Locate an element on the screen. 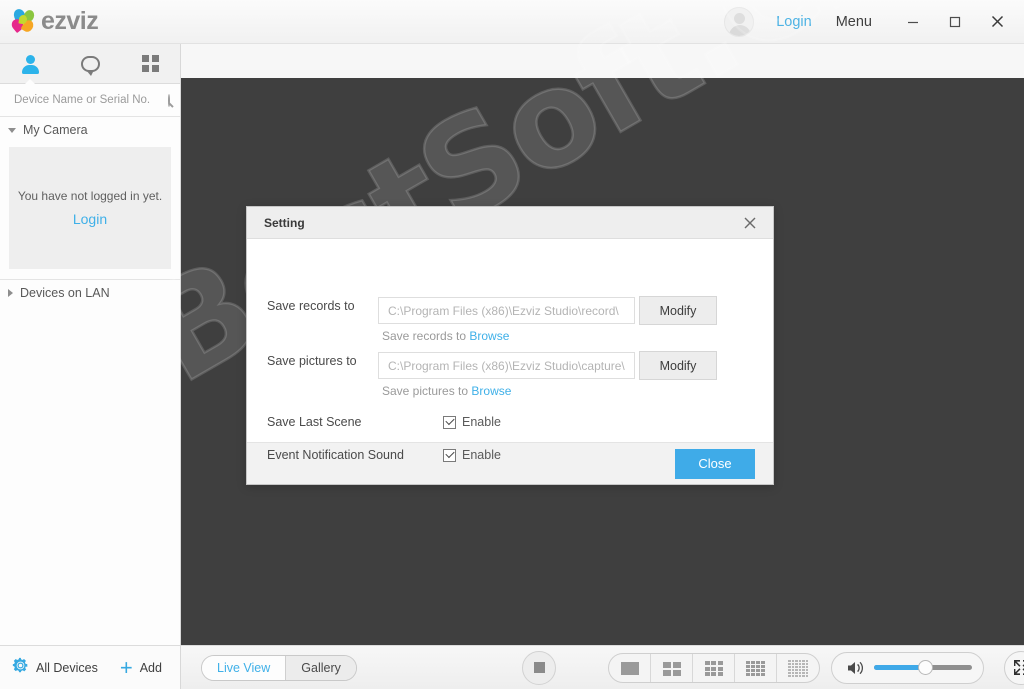 This screenshot has height=689, width=1024. save-records-hint: Save records to Browse is located at coordinates (445, 336).